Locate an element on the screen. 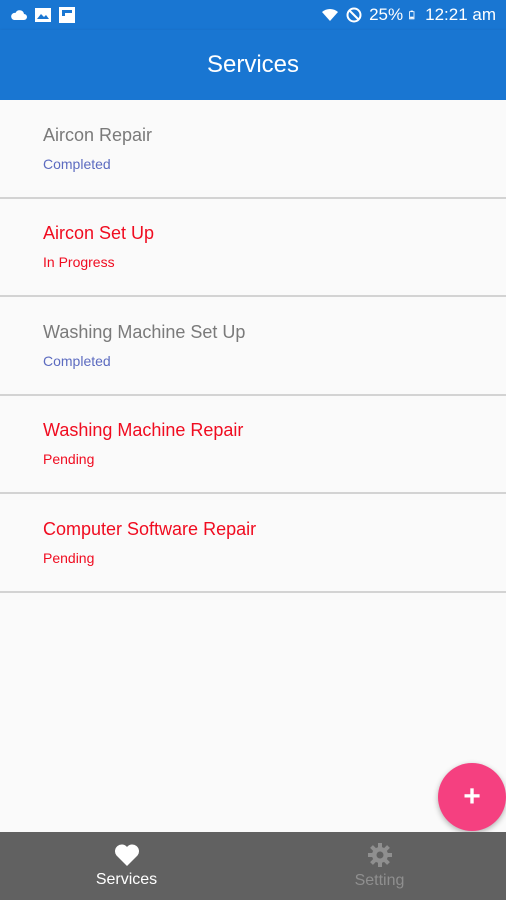  list-item: Aircon Repair Completed is located at coordinates (253, 149).